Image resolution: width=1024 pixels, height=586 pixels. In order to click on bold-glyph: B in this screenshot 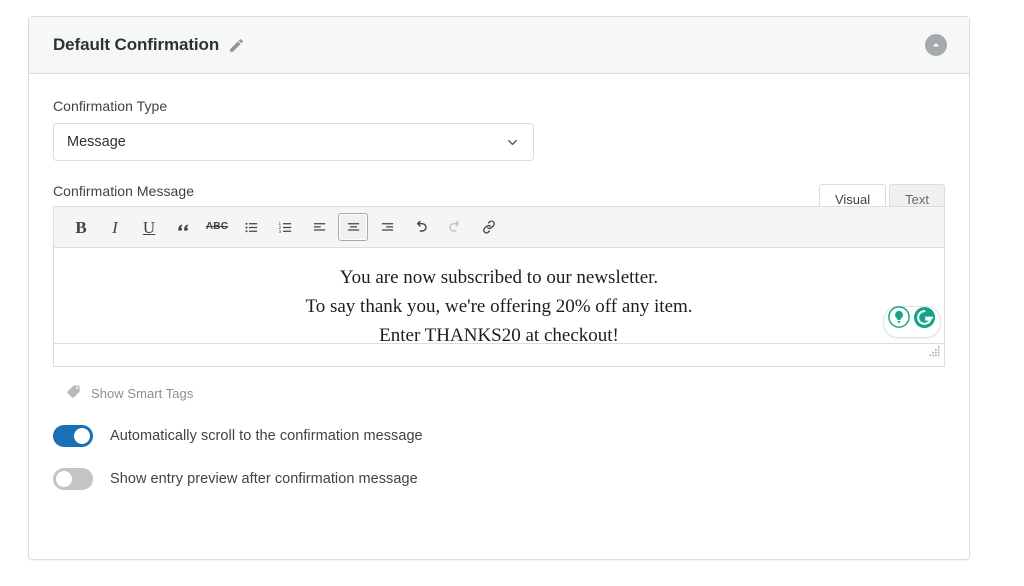, I will do `click(81, 227)`.